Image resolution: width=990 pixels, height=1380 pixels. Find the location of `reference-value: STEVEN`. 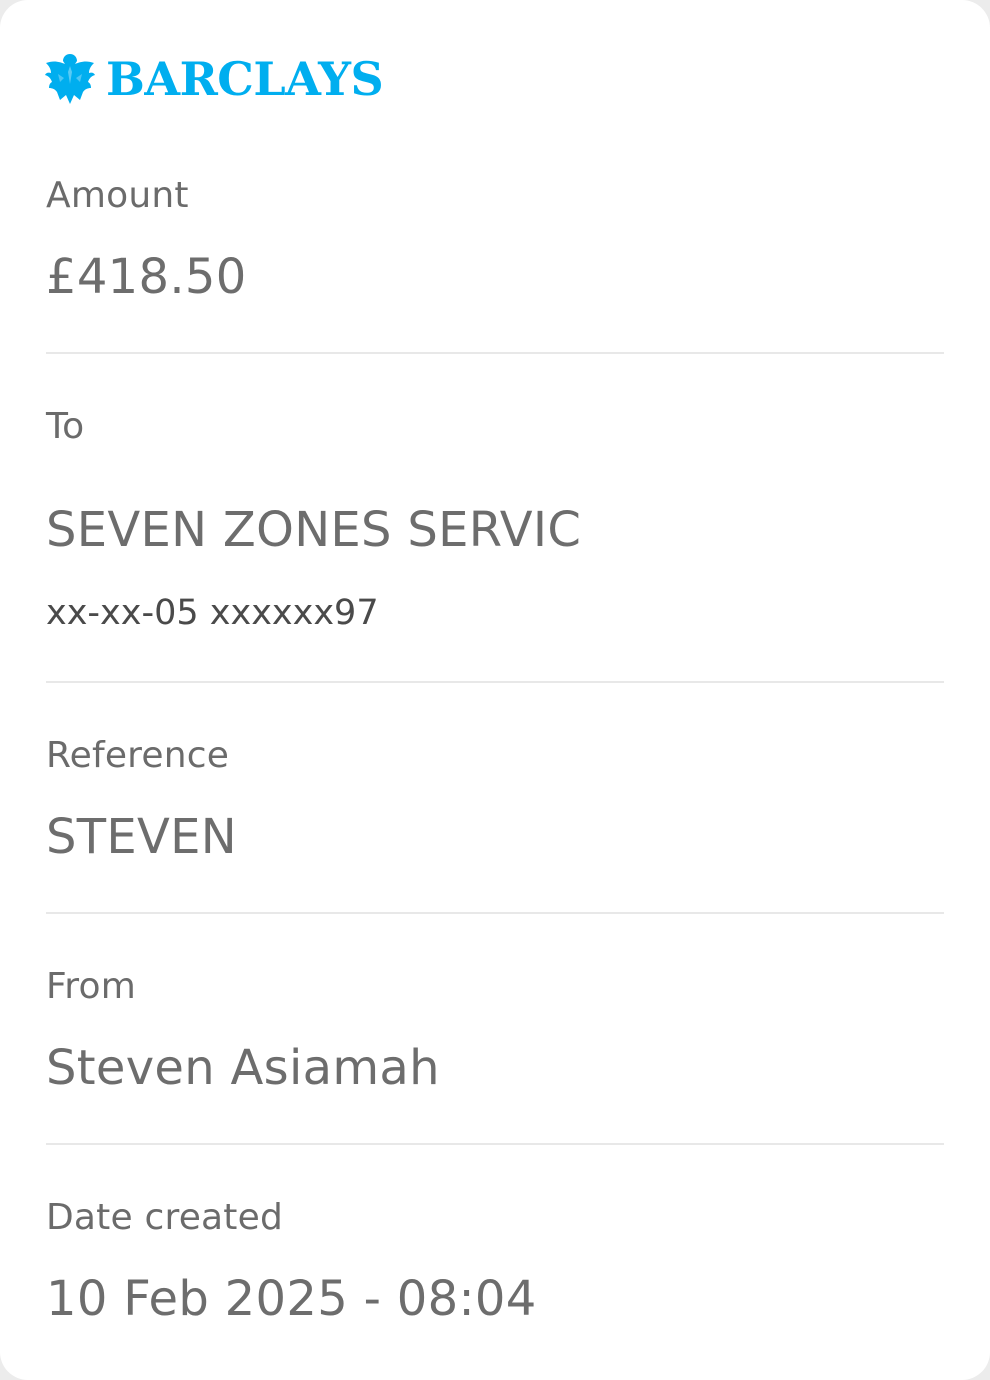

reference-value: STEVEN is located at coordinates (141, 837).